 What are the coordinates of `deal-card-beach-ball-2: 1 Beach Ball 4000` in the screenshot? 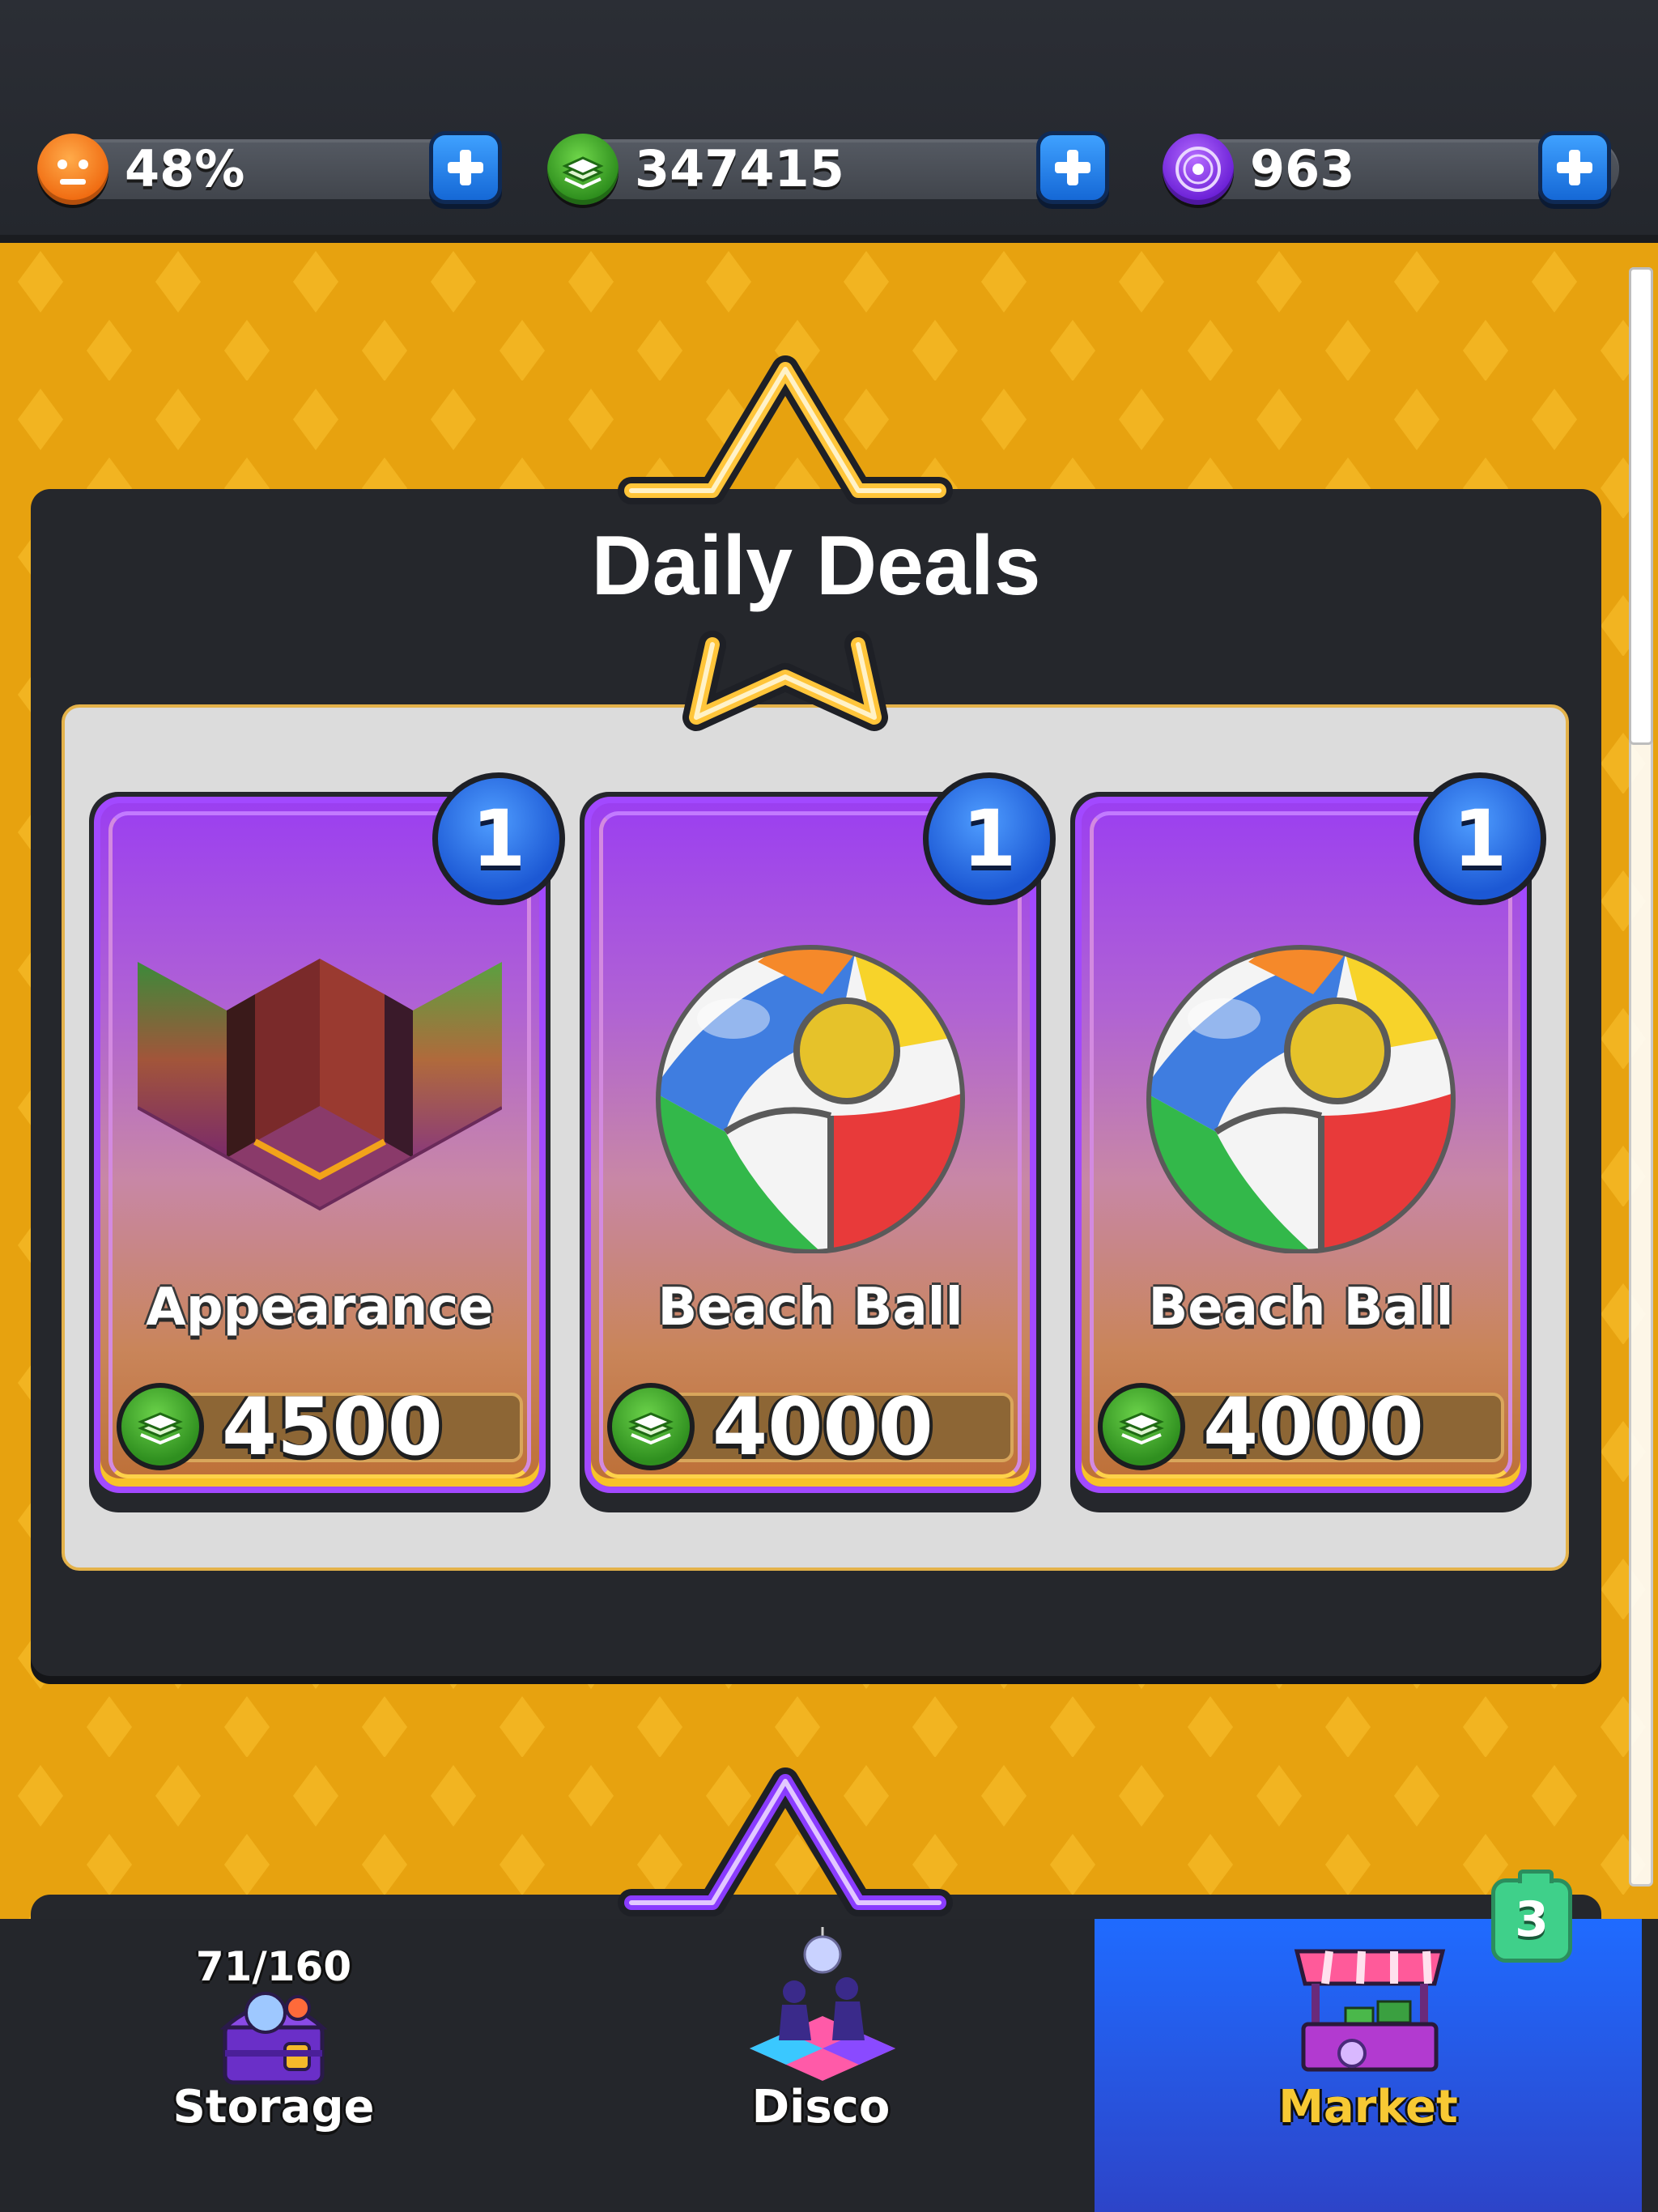 It's located at (1308, 1142).